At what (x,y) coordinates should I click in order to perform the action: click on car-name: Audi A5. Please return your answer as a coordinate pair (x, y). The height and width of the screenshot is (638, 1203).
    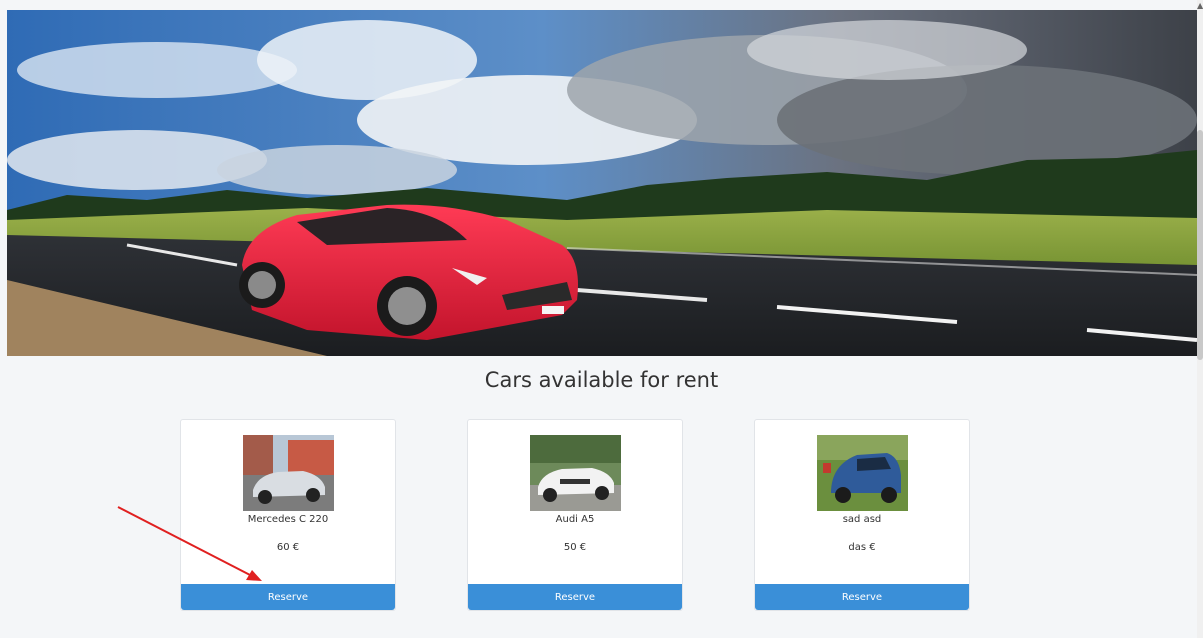
    Looking at the image, I should click on (575, 519).